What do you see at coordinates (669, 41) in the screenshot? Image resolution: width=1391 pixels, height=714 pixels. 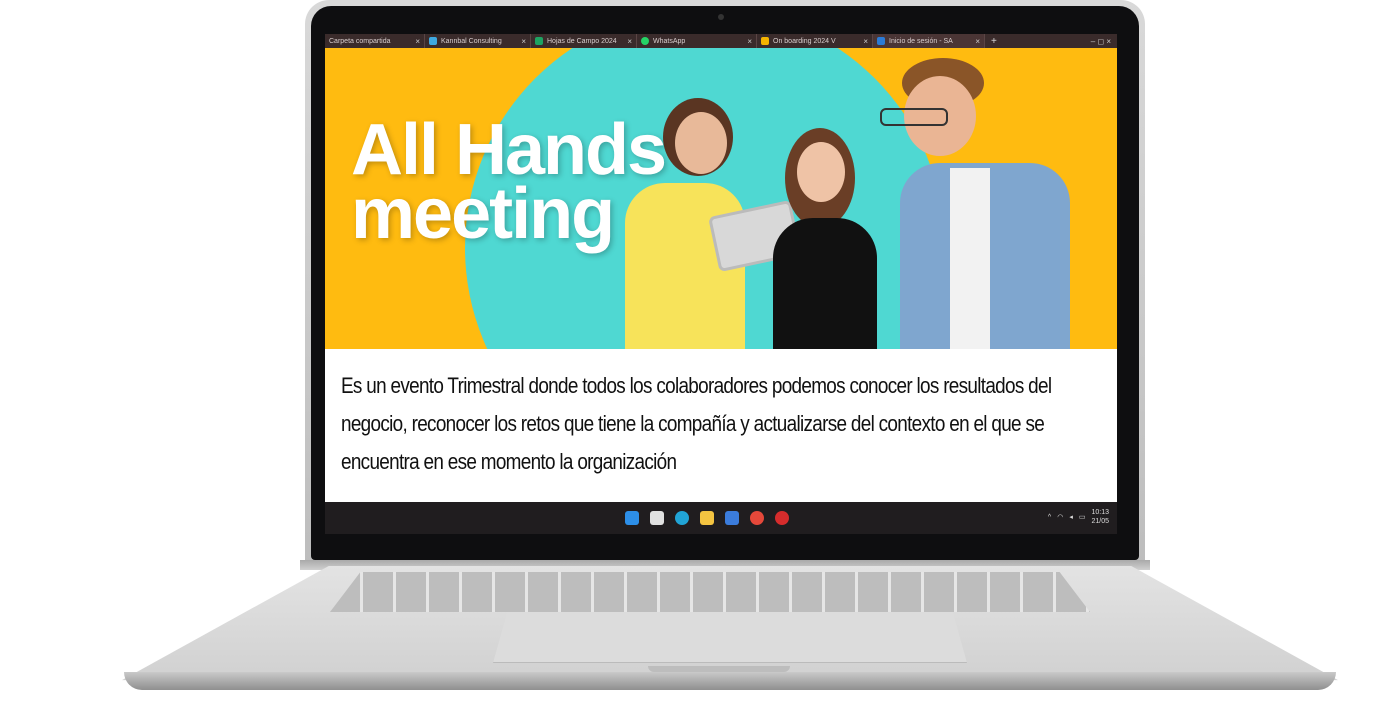 I see `tab-label: WhatsApp` at bounding box center [669, 41].